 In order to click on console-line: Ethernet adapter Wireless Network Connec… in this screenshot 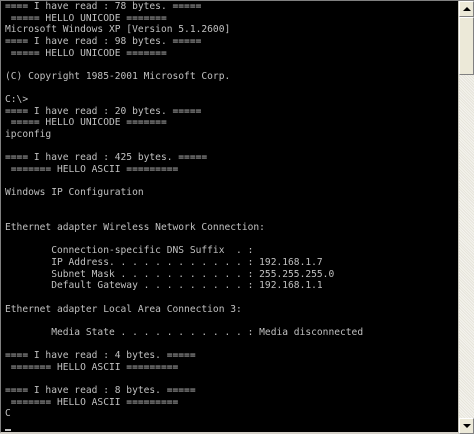, I will do `click(135, 228)`.